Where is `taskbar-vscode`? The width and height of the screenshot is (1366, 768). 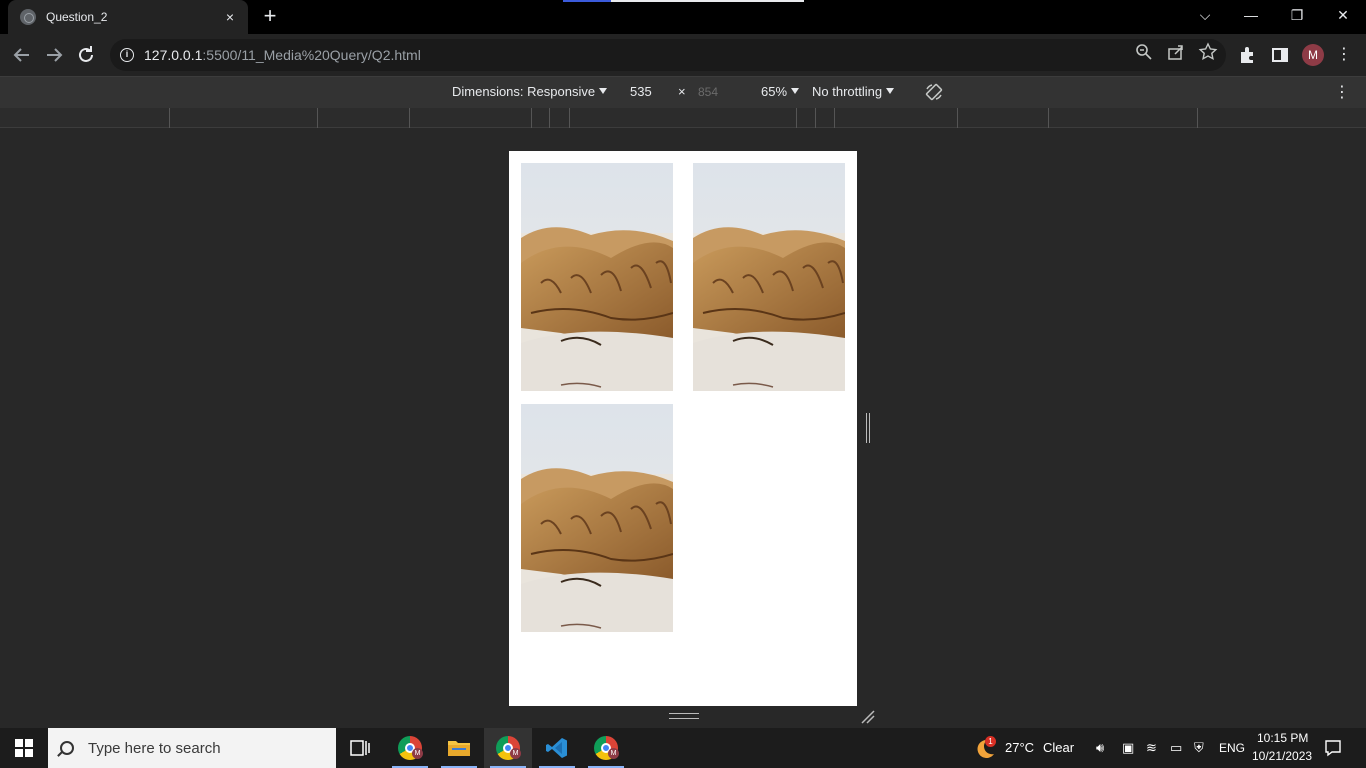 taskbar-vscode is located at coordinates (557, 748).